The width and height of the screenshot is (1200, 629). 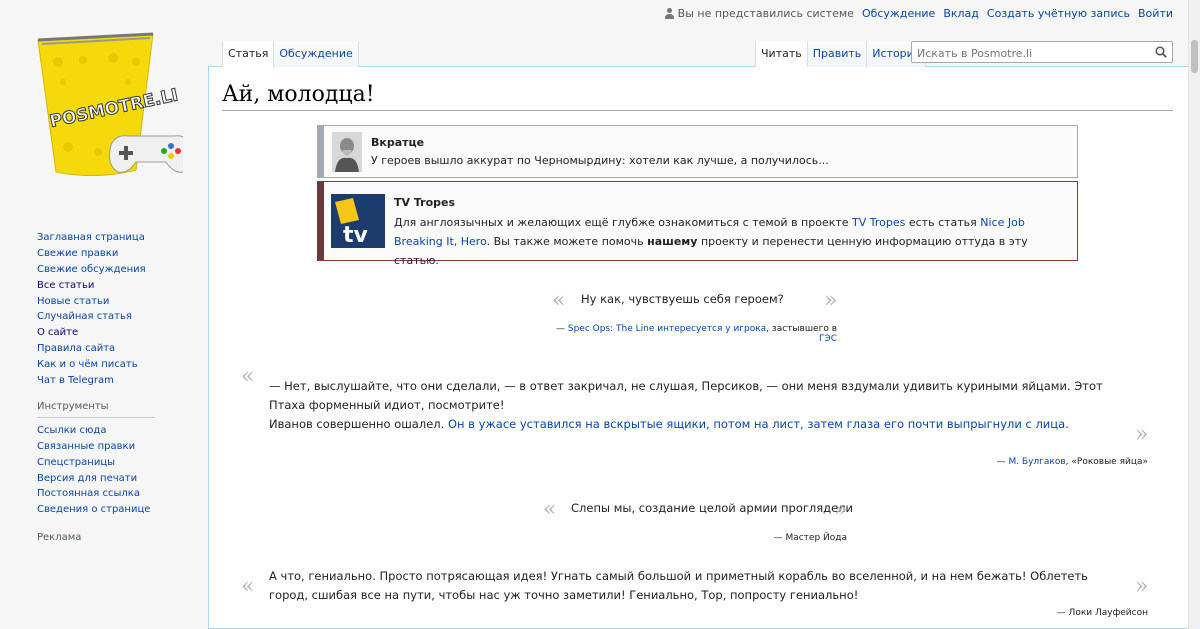 I want to click on quote-3-cite: — Мастер Йода, so click(x=810, y=538).